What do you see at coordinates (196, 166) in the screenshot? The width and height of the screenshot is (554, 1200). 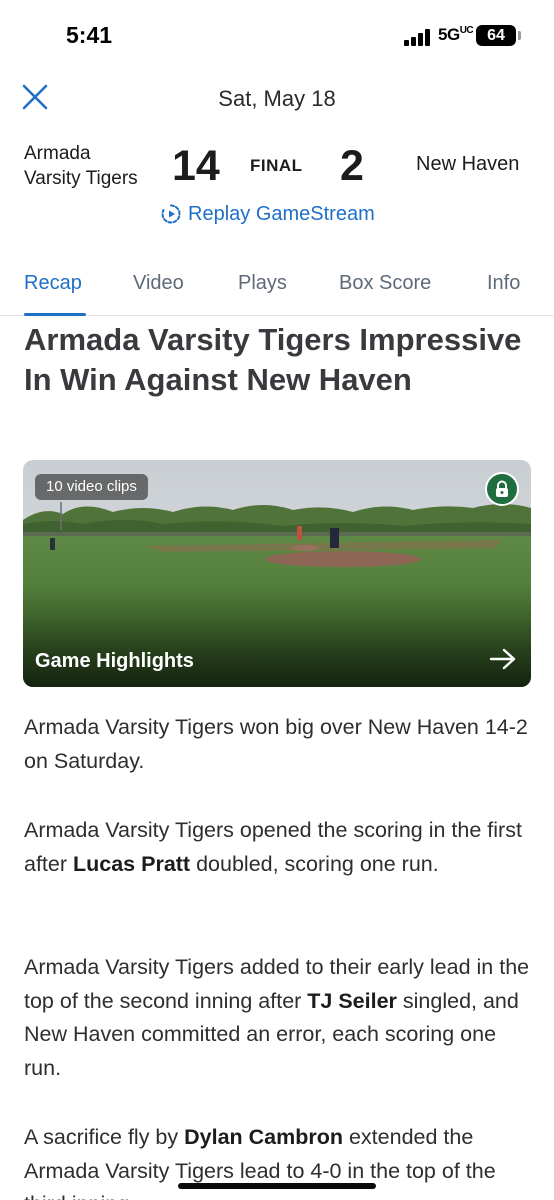 I see `home-score: 14` at bounding box center [196, 166].